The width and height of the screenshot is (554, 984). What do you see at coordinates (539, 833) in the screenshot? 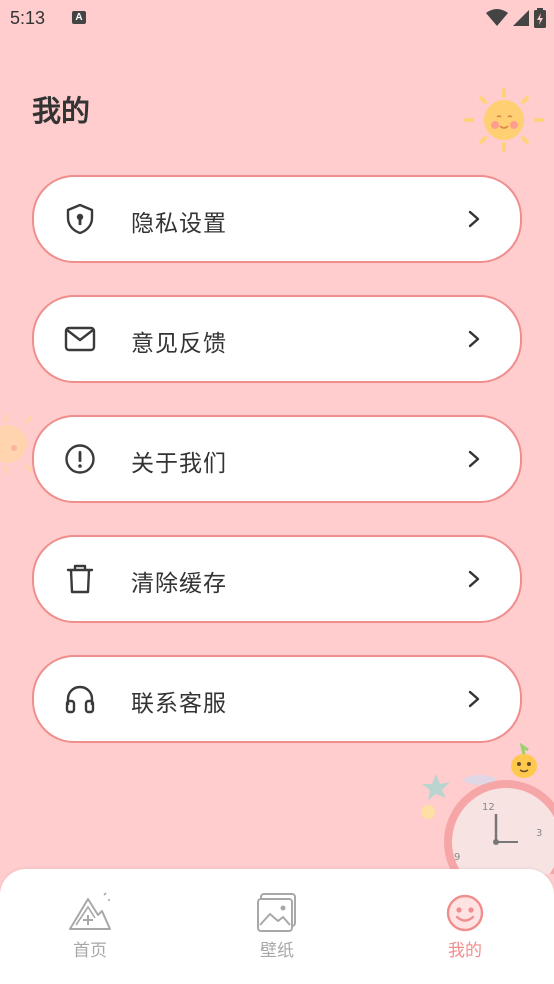
I see `svg-text: 3` at bounding box center [539, 833].